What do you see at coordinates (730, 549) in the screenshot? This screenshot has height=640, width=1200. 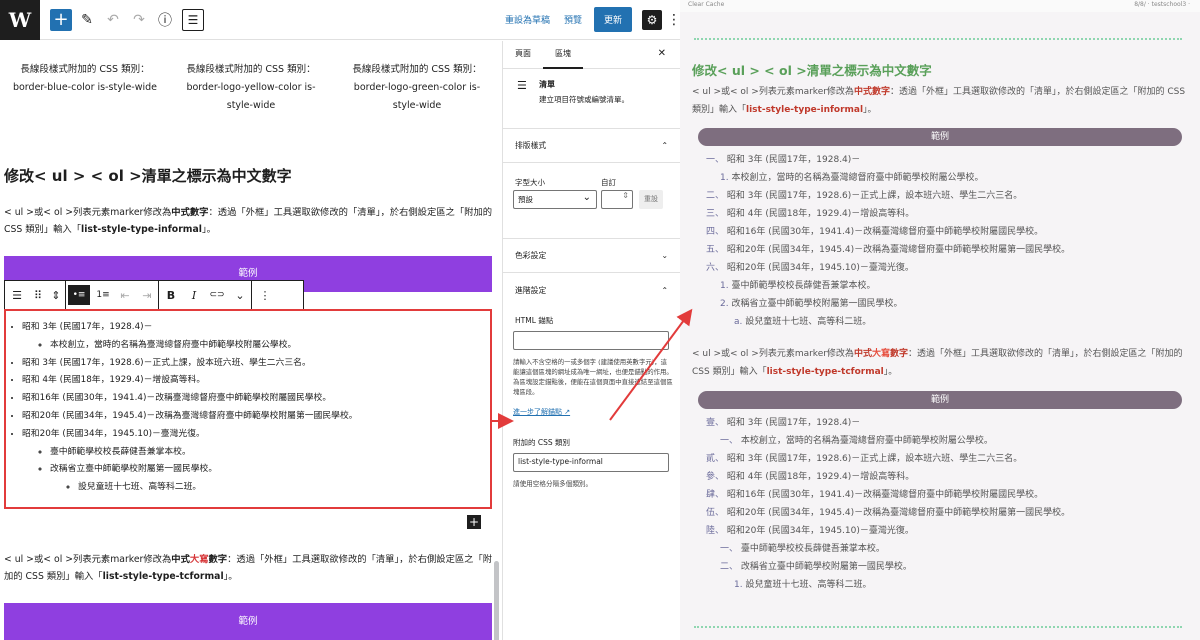 I see `list-marker: 一、` at bounding box center [730, 549].